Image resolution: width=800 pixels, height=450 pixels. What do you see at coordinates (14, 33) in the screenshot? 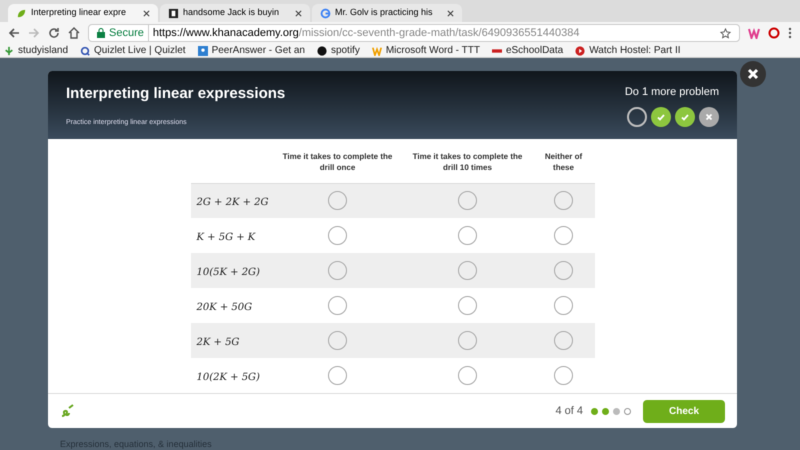
I see `back-icon` at bounding box center [14, 33].